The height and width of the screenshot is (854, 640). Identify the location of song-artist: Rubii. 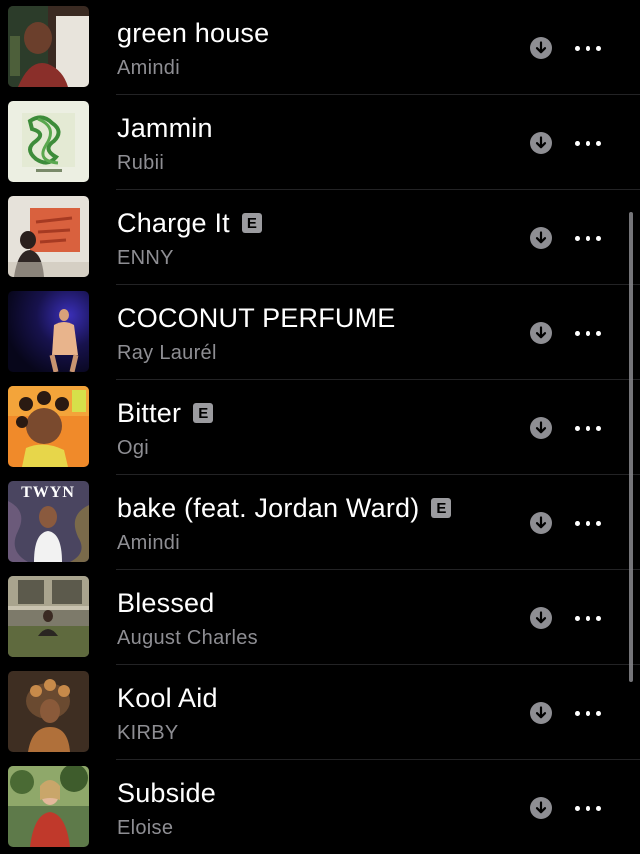
(141, 163).